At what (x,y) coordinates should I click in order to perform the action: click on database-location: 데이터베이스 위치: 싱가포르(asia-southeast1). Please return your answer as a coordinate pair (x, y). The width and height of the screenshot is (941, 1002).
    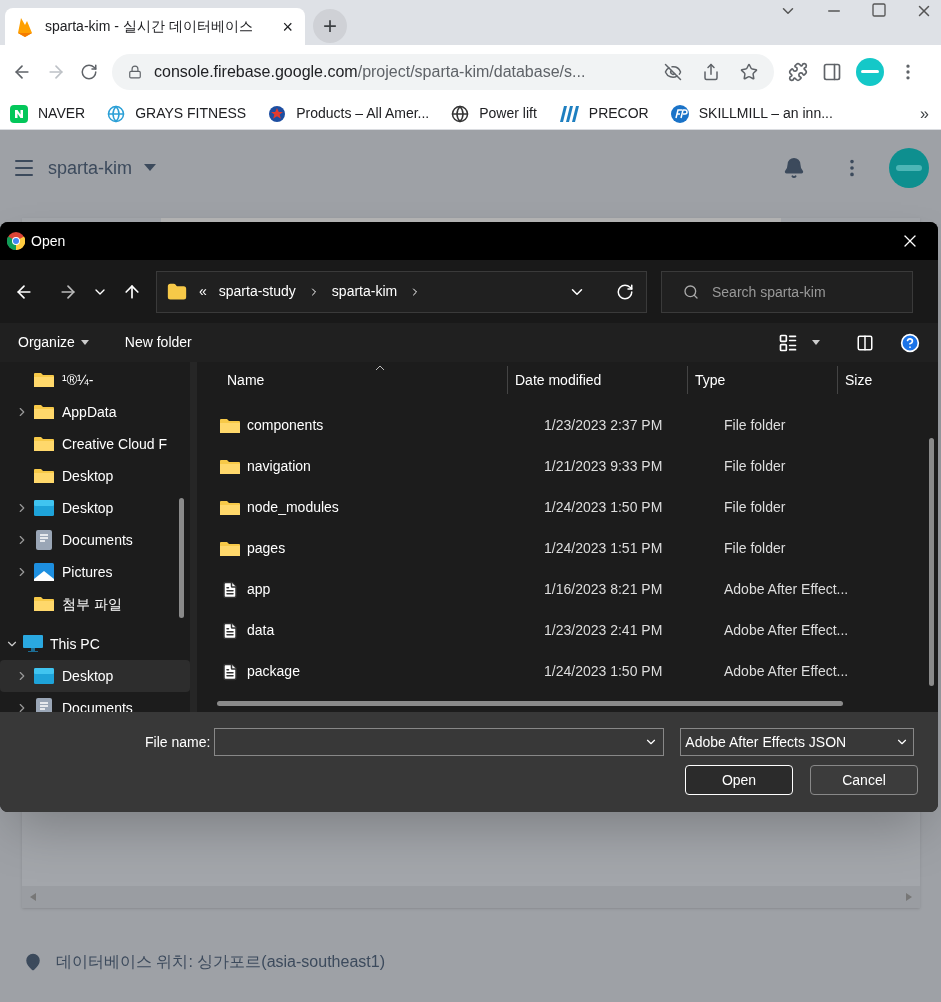
    Looking at the image, I should click on (220, 962).